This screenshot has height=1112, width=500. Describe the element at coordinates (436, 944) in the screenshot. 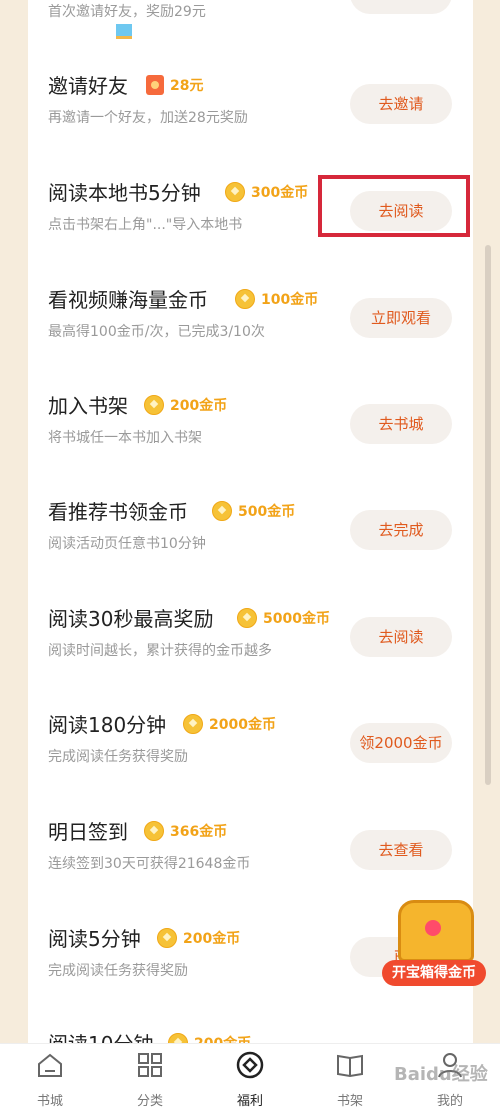

I see `treasure-chest-widget: 开宝箱得金币` at that location.